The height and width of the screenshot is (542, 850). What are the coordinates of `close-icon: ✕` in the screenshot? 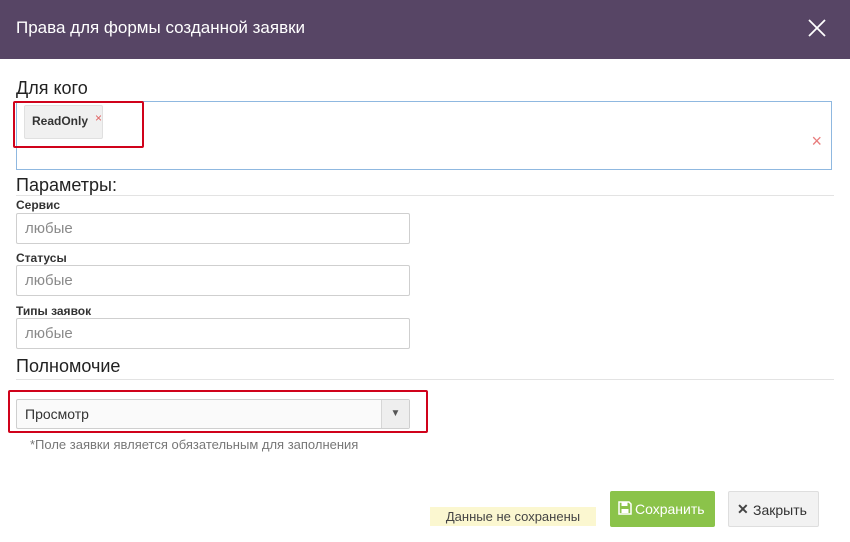 It's located at (743, 509).